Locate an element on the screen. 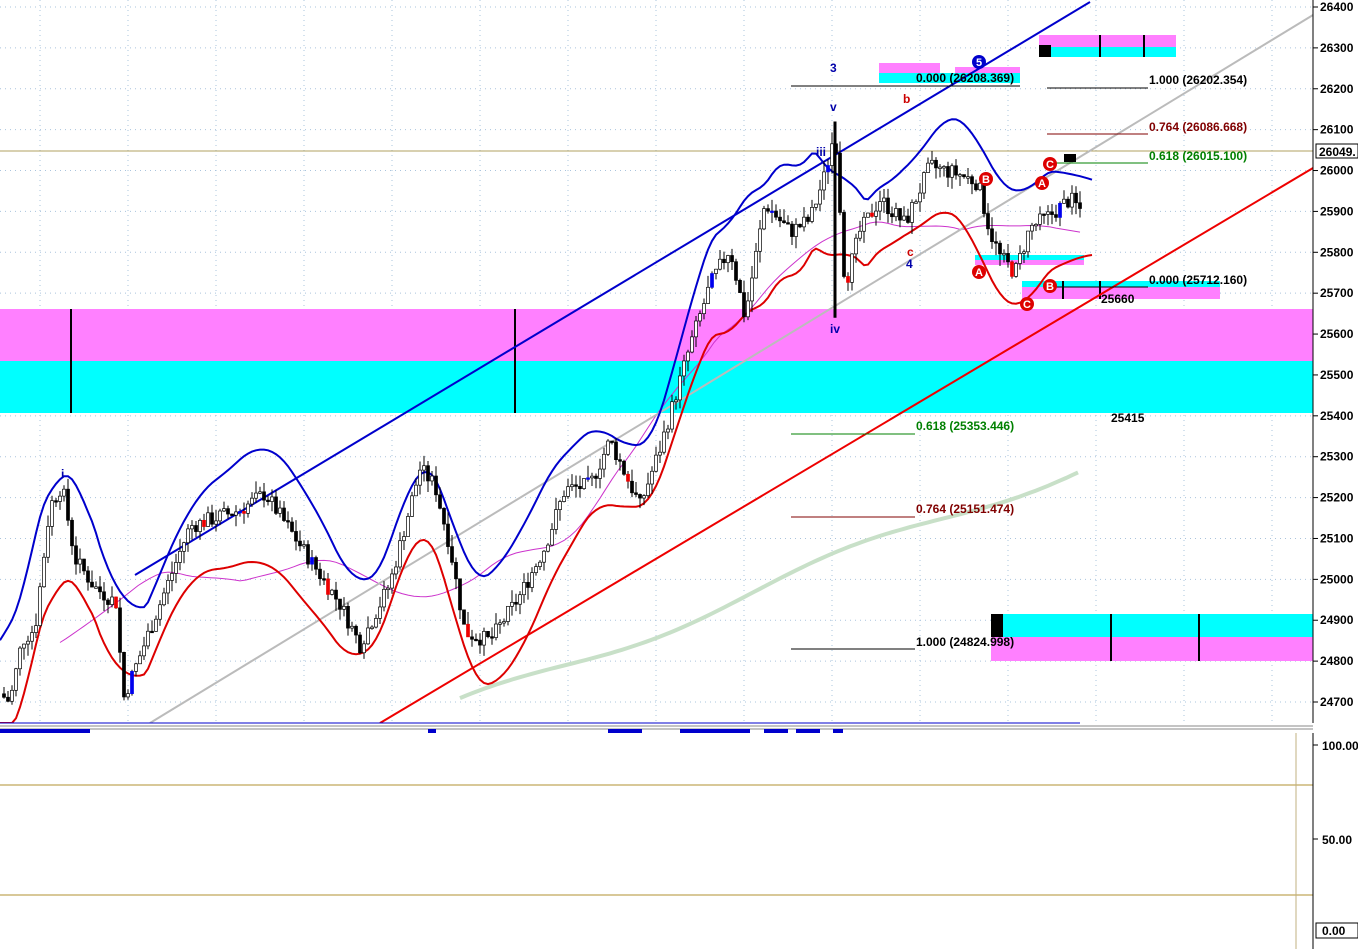 This screenshot has width=1358, height=949. price-tick-label: 25200 is located at coordinates (1337, 498).